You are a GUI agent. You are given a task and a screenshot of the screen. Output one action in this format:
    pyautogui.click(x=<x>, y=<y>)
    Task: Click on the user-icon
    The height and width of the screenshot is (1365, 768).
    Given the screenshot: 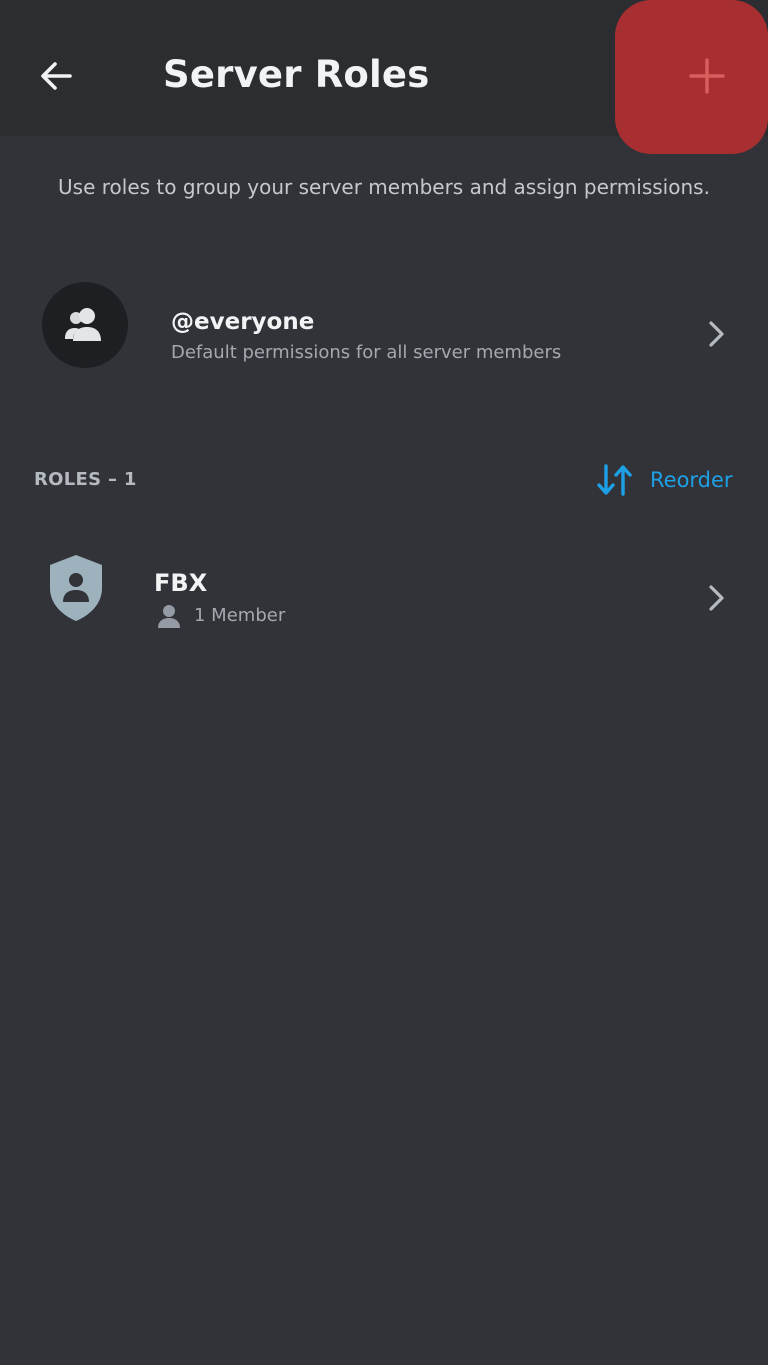 What is the action you would take?
    pyautogui.click(x=169, y=616)
    